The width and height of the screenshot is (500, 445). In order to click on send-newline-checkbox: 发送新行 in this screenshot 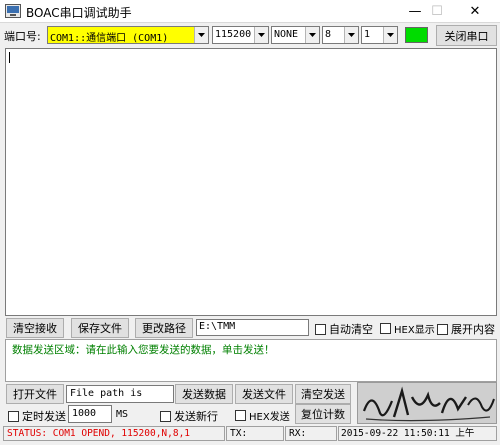, I will do `click(189, 416)`.